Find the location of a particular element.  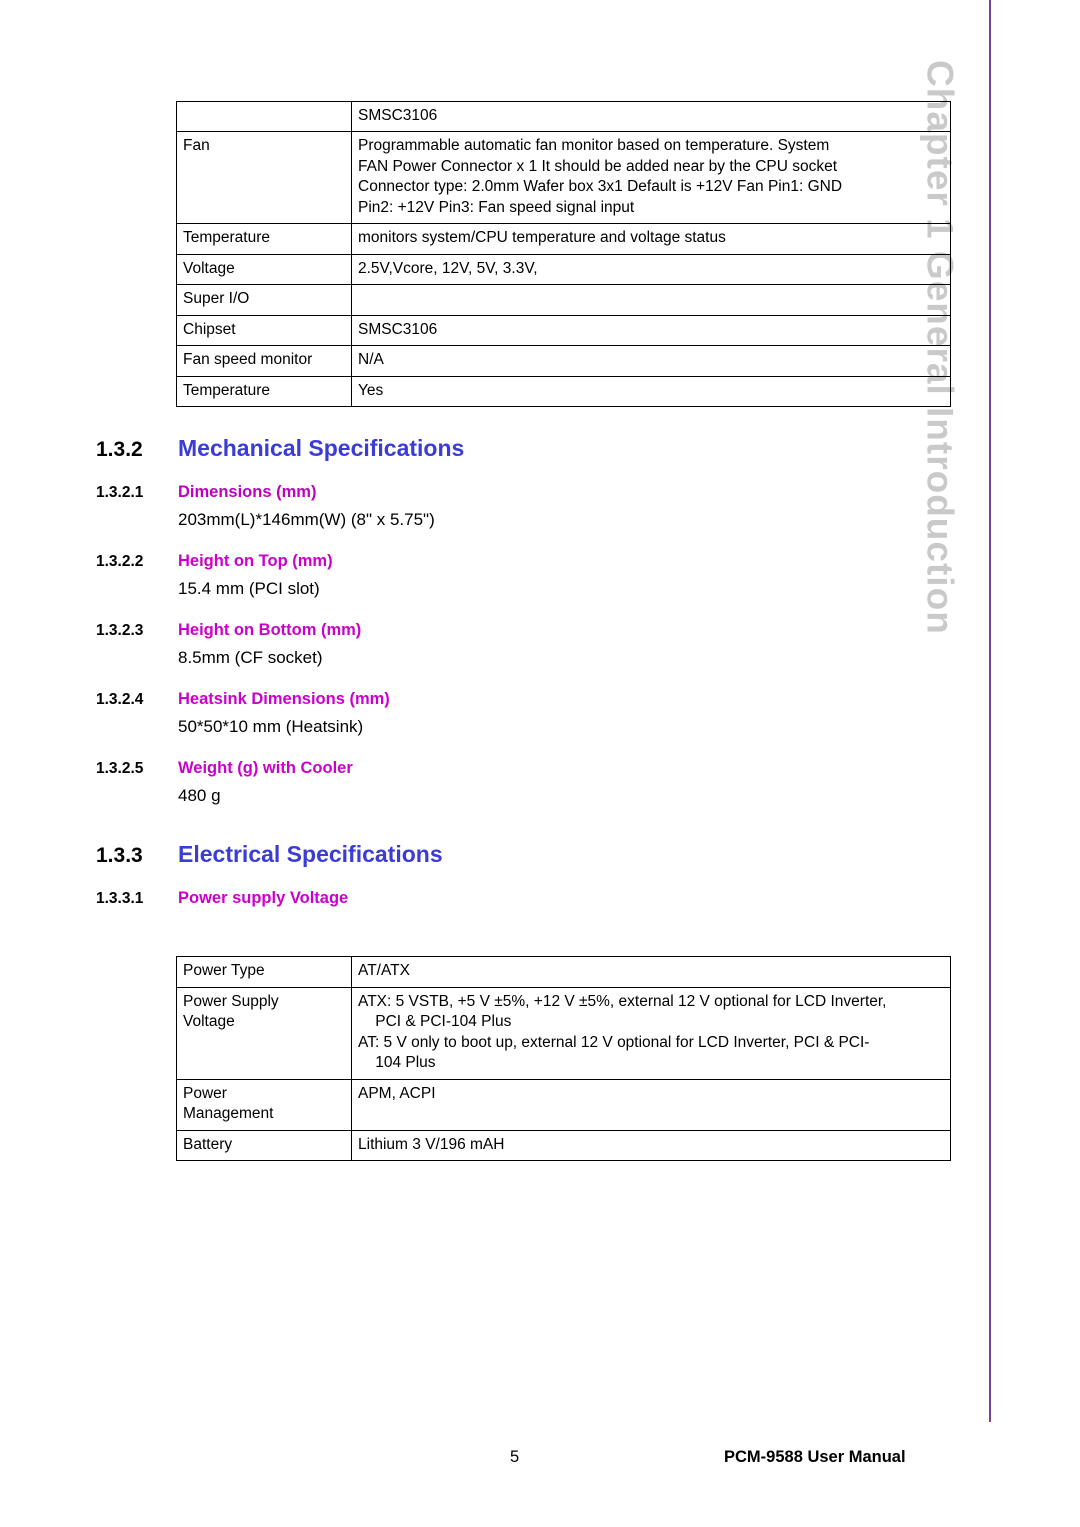

subsection-body: 15.4 mm (PCI slot) is located at coordinates (249, 589).